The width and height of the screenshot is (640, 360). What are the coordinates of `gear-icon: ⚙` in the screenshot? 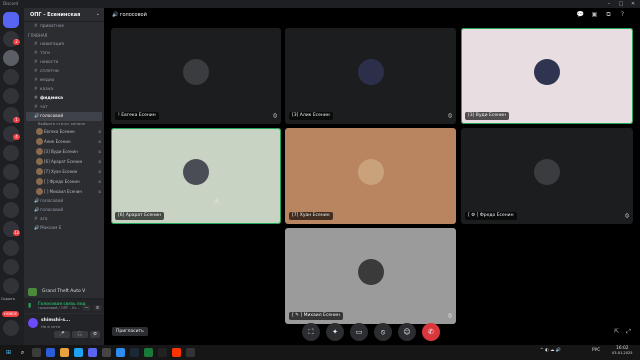 It's located at (95, 334).